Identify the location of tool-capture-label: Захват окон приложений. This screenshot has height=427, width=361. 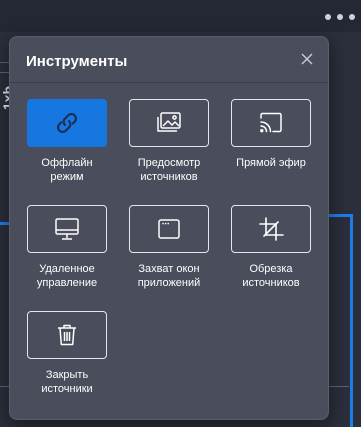
(169, 276).